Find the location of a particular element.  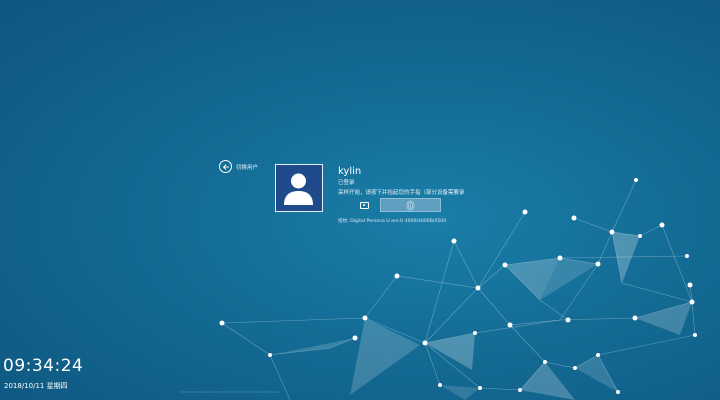

fingerprint-area is located at coordinates (410, 205).